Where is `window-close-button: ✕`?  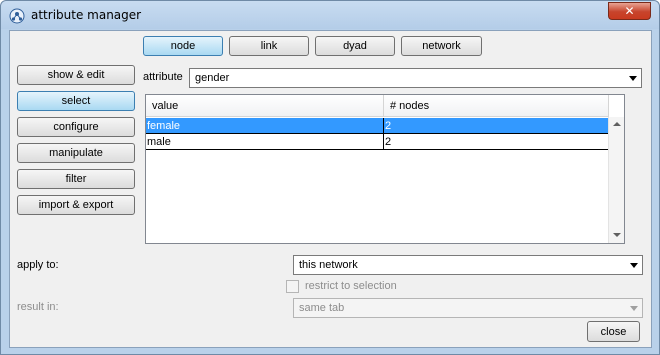
window-close-button: ✕ is located at coordinates (629, 11).